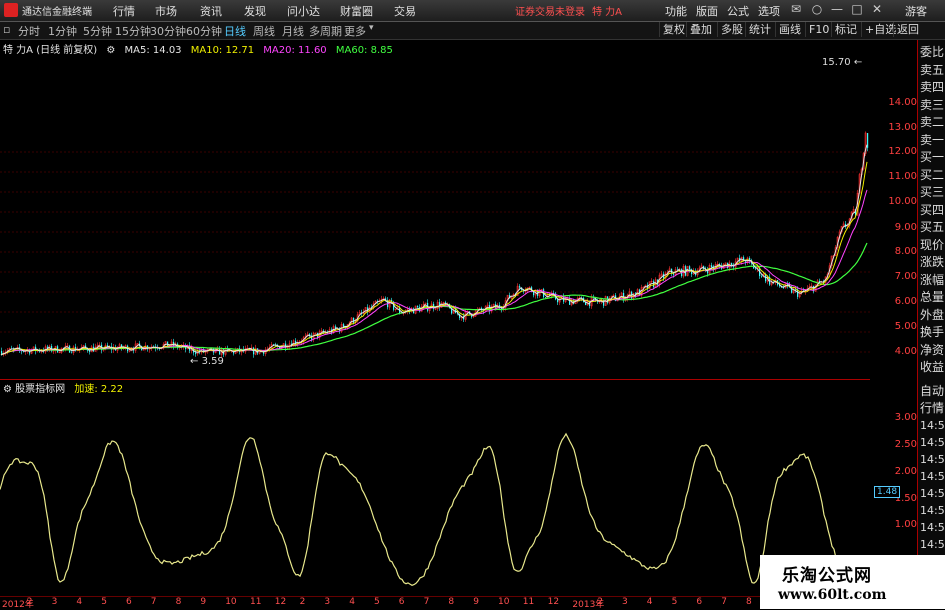  What do you see at coordinates (11, 10) in the screenshot?
I see `app-logo-icon` at bounding box center [11, 10].